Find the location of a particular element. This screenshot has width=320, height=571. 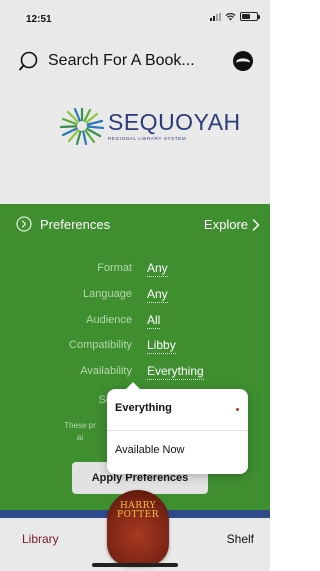

logo-name: SEQUOYAH is located at coordinates (174, 122).